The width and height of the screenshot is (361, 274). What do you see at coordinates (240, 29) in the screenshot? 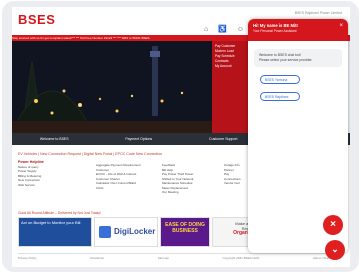
I see `user-icon: ☺` at bounding box center [240, 29].